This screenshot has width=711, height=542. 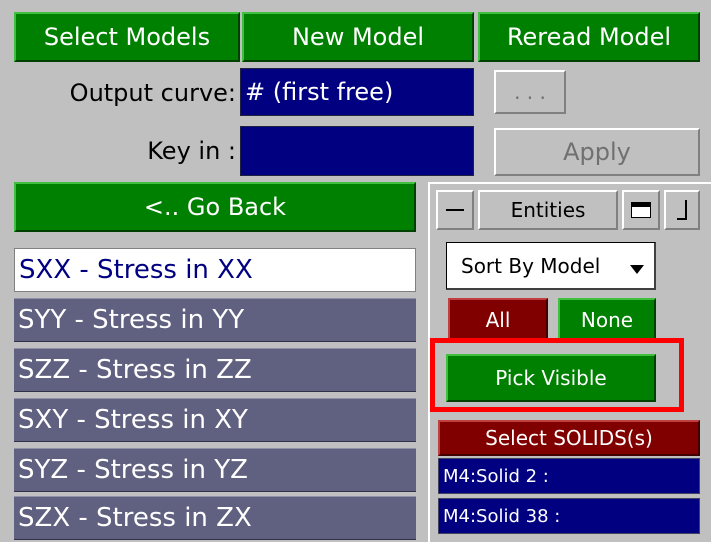 I want to click on list-item: SZZ - Stress in ZZ, so click(x=215, y=370).